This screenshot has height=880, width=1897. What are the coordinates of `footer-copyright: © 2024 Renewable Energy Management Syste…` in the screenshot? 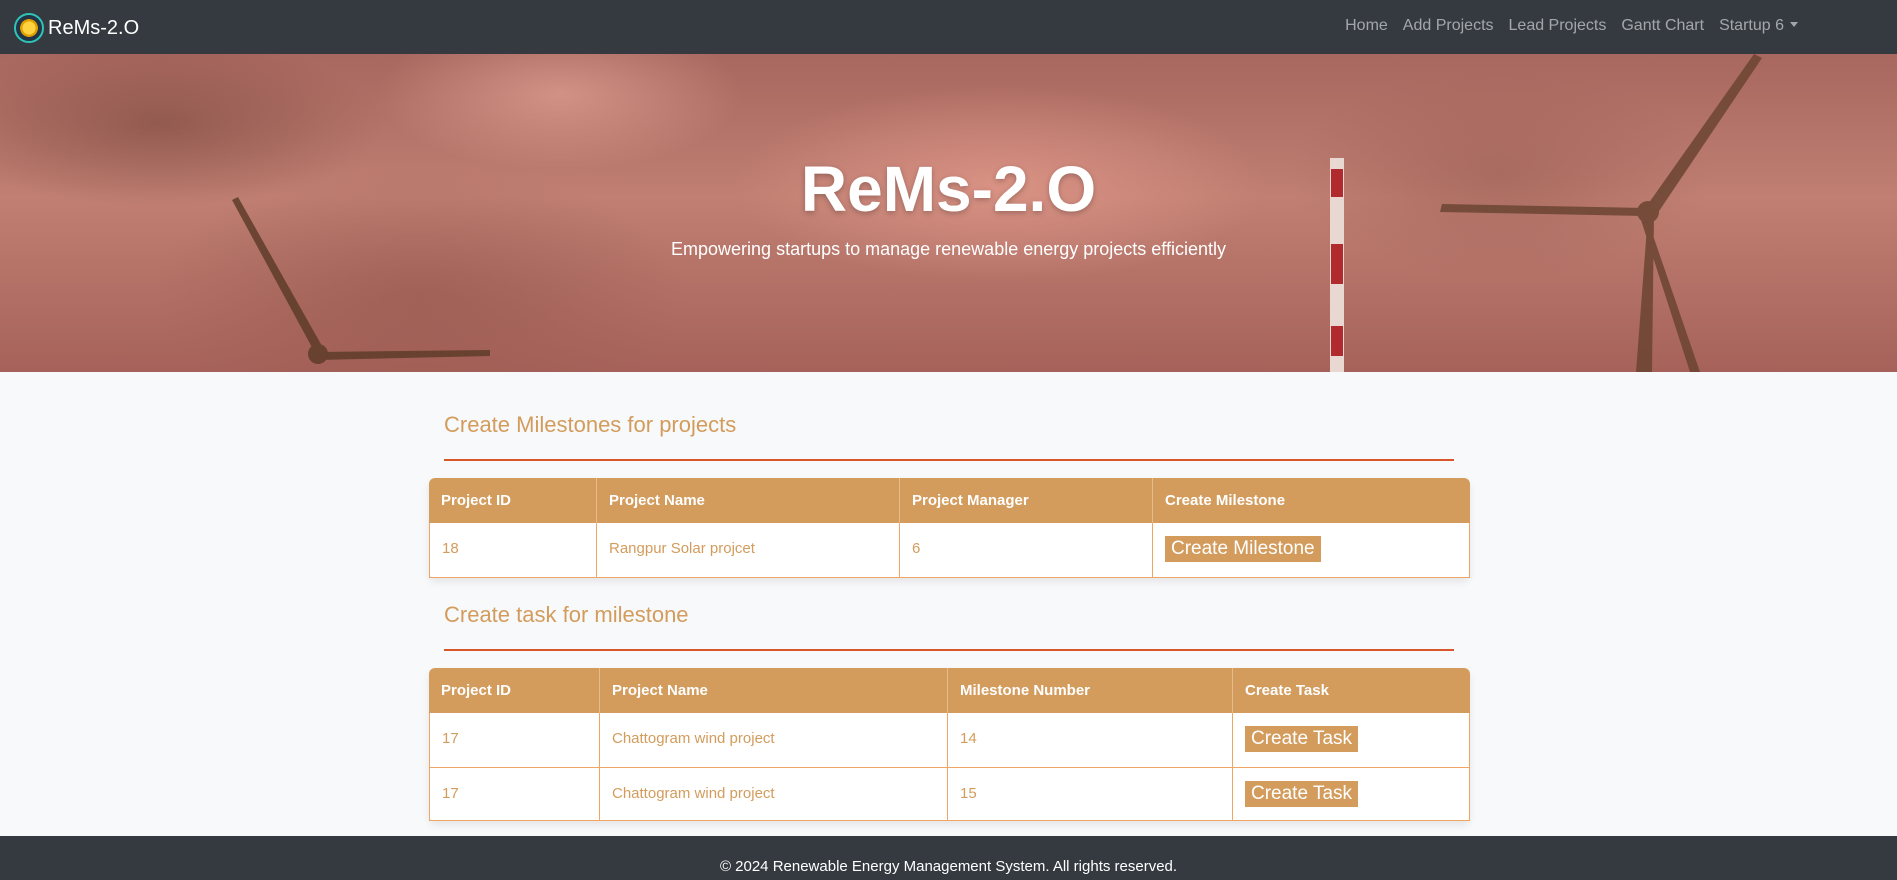 It's located at (948, 866).